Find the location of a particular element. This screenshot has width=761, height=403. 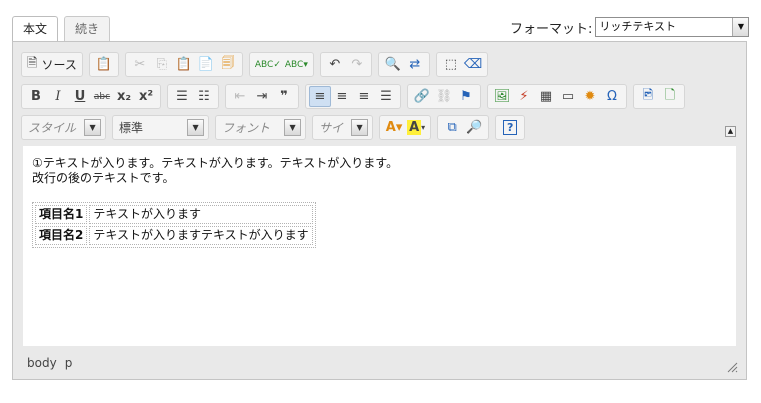

superscript-icon: x² is located at coordinates (146, 96).